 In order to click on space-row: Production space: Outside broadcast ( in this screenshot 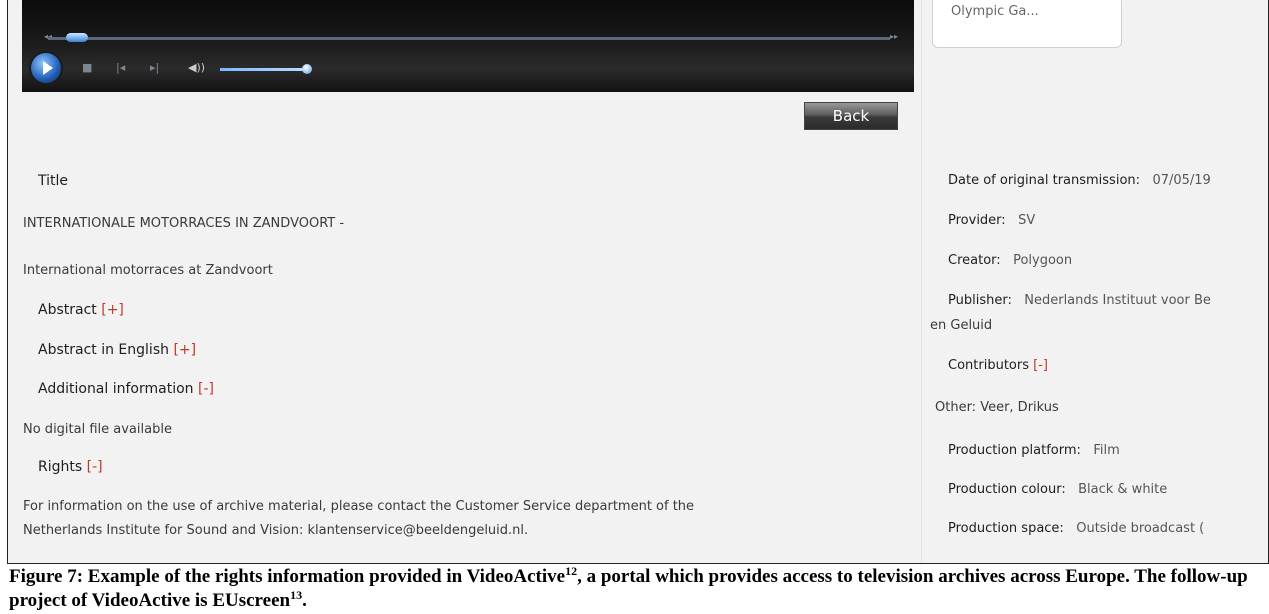, I will do `click(1076, 528)`.